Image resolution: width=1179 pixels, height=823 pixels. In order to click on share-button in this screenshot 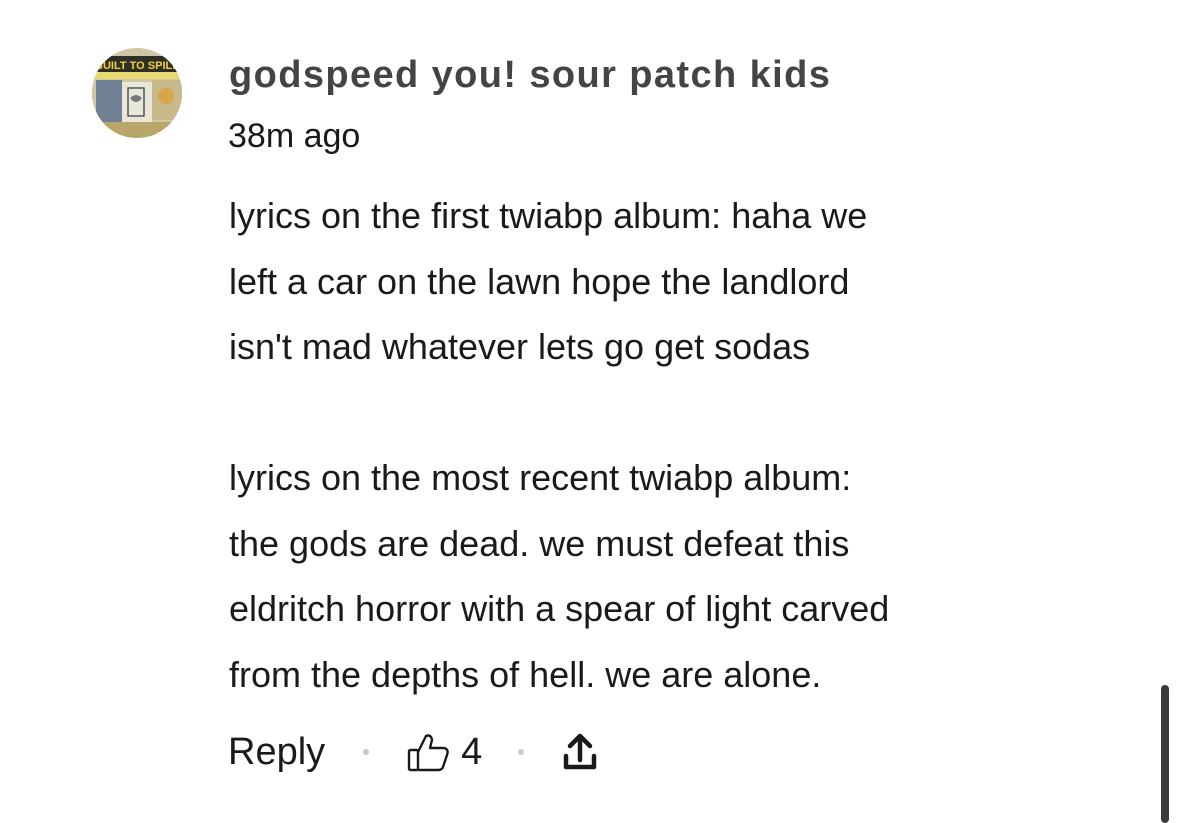, I will do `click(580, 752)`.